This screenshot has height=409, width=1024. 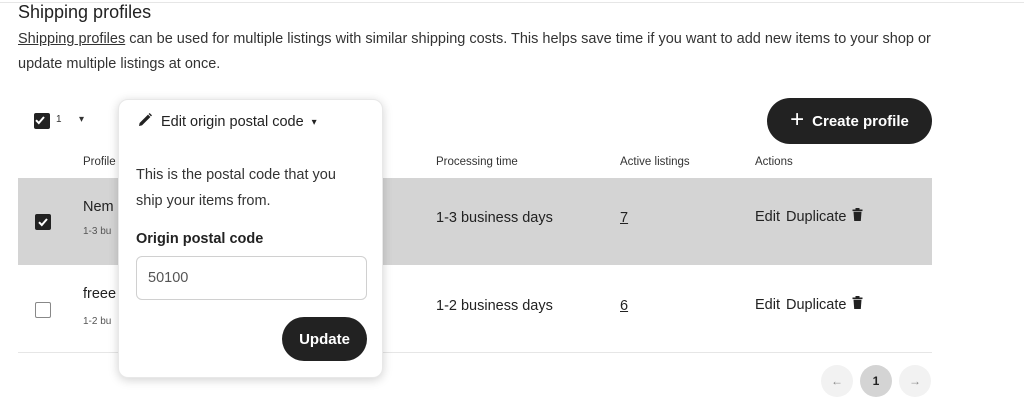 I want to click on pagination-prev-arrow-icon: ←, so click(x=837, y=381).